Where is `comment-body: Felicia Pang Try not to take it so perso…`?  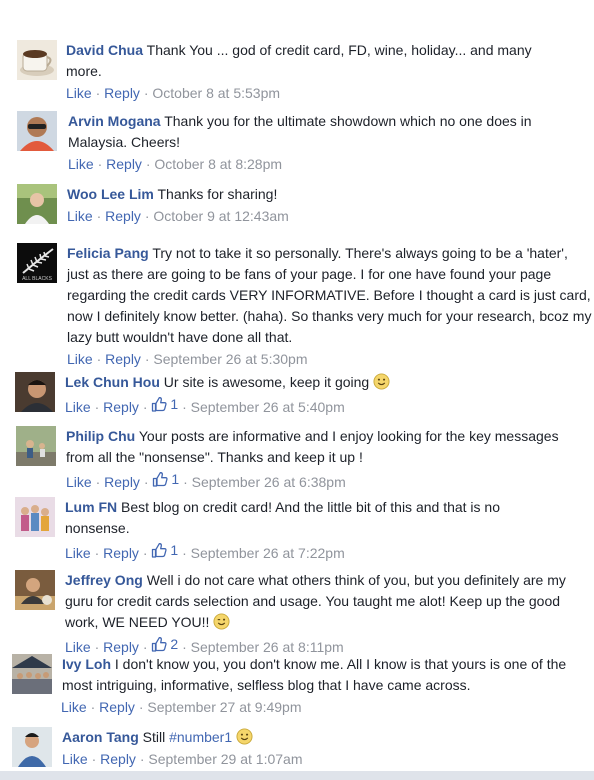
comment-body: Felicia Pang Try not to take it so perso… is located at coordinates (329, 306).